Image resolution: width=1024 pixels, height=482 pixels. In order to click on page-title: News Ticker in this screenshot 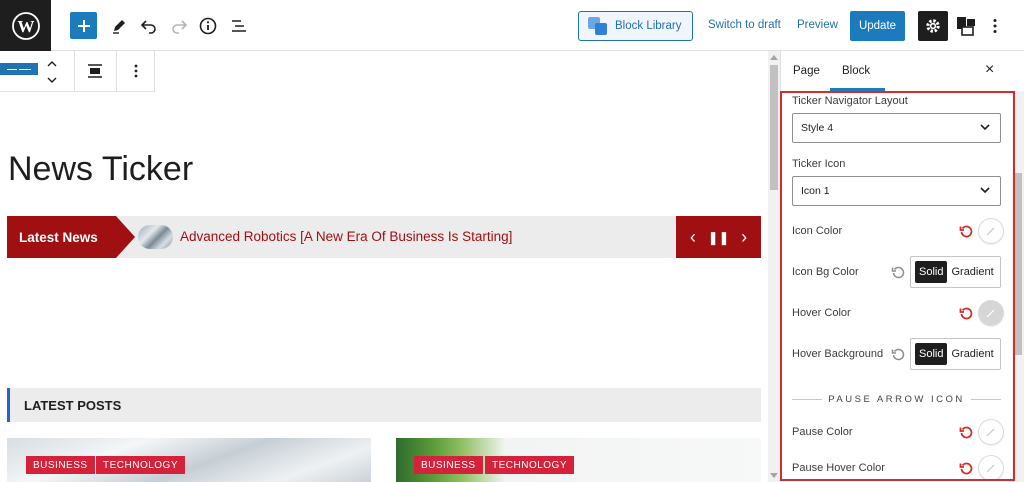, I will do `click(100, 169)`.